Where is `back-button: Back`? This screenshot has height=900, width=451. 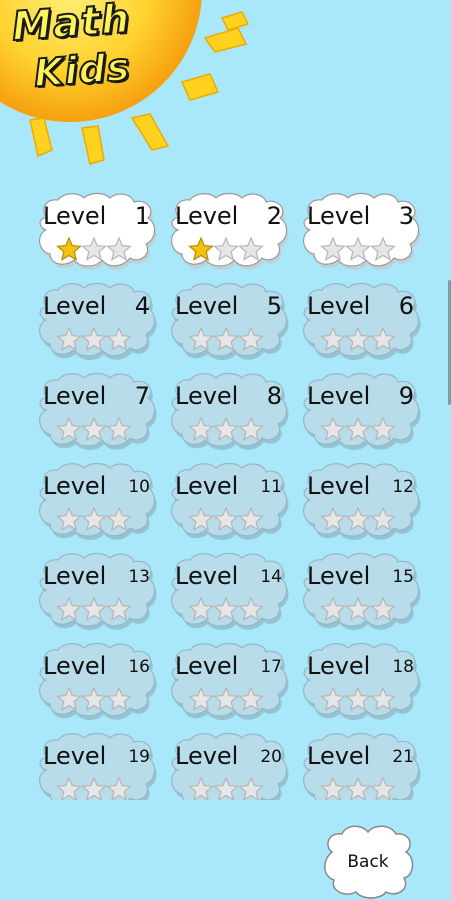 back-button: Back is located at coordinates (368, 861).